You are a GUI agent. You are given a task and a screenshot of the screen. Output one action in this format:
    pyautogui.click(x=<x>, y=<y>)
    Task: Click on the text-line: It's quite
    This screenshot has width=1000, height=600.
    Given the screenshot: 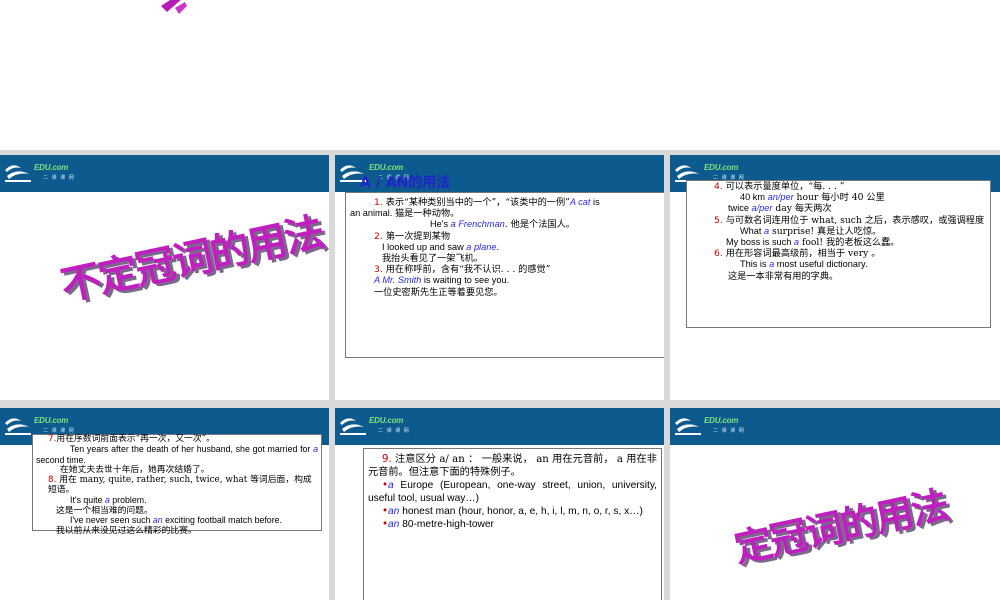 What is the action you would take?
    pyautogui.click(x=87, y=499)
    